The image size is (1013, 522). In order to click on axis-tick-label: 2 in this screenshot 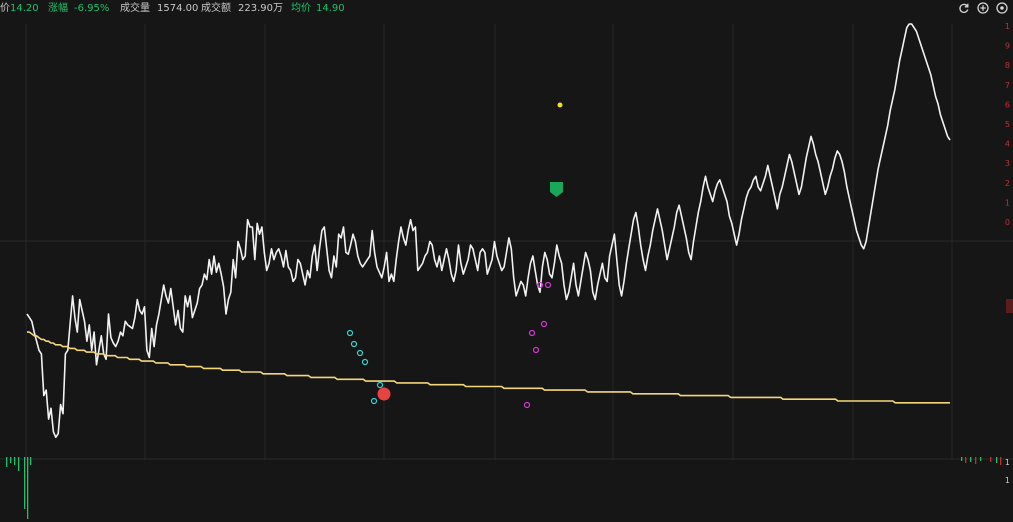, I will do `click(1007, 183)`.